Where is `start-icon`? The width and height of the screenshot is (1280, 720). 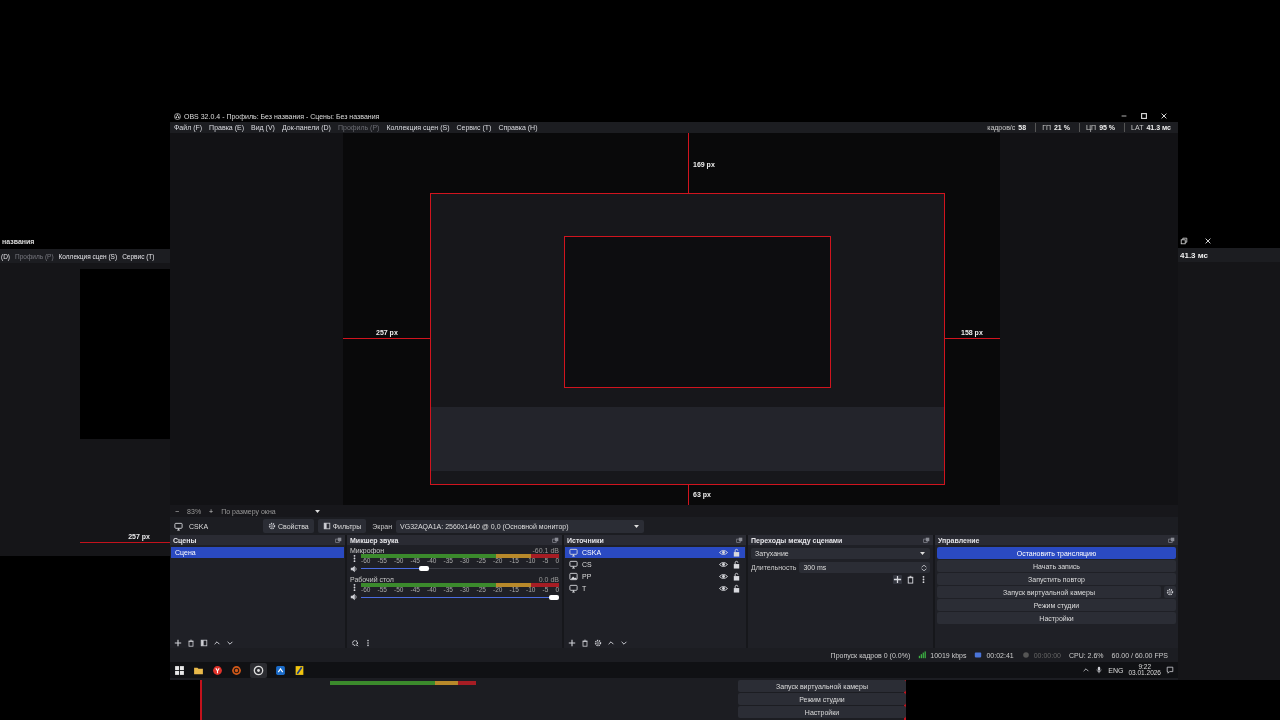 start-icon is located at coordinates (179, 670).